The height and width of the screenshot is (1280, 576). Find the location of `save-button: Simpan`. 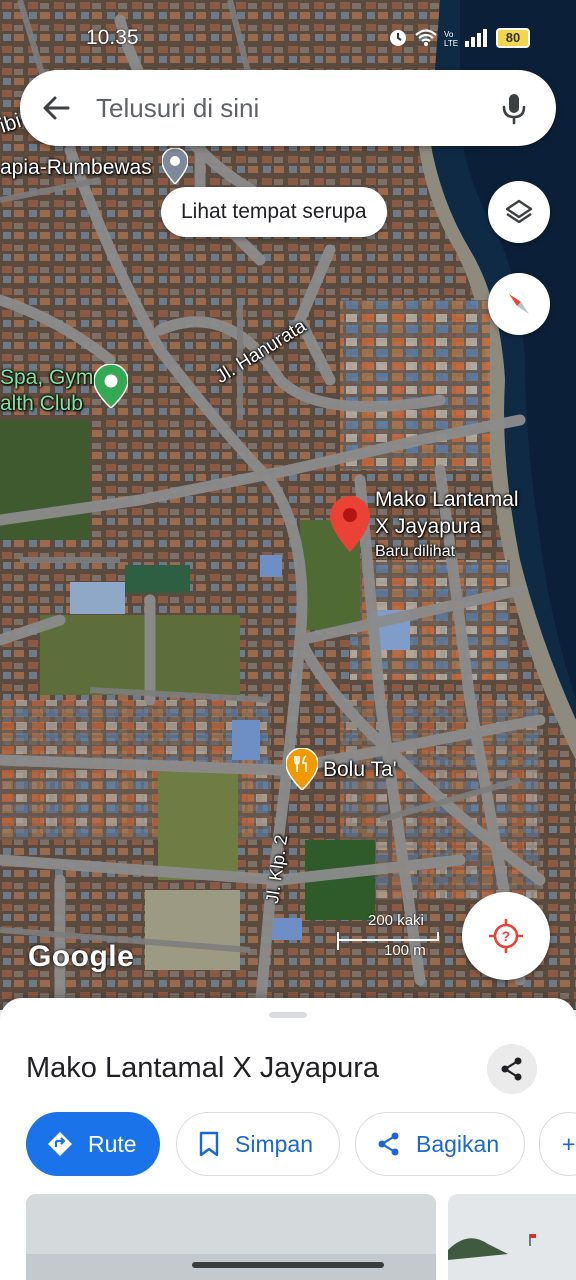

save-button: Simpan is located at coordinates (258, 1144).